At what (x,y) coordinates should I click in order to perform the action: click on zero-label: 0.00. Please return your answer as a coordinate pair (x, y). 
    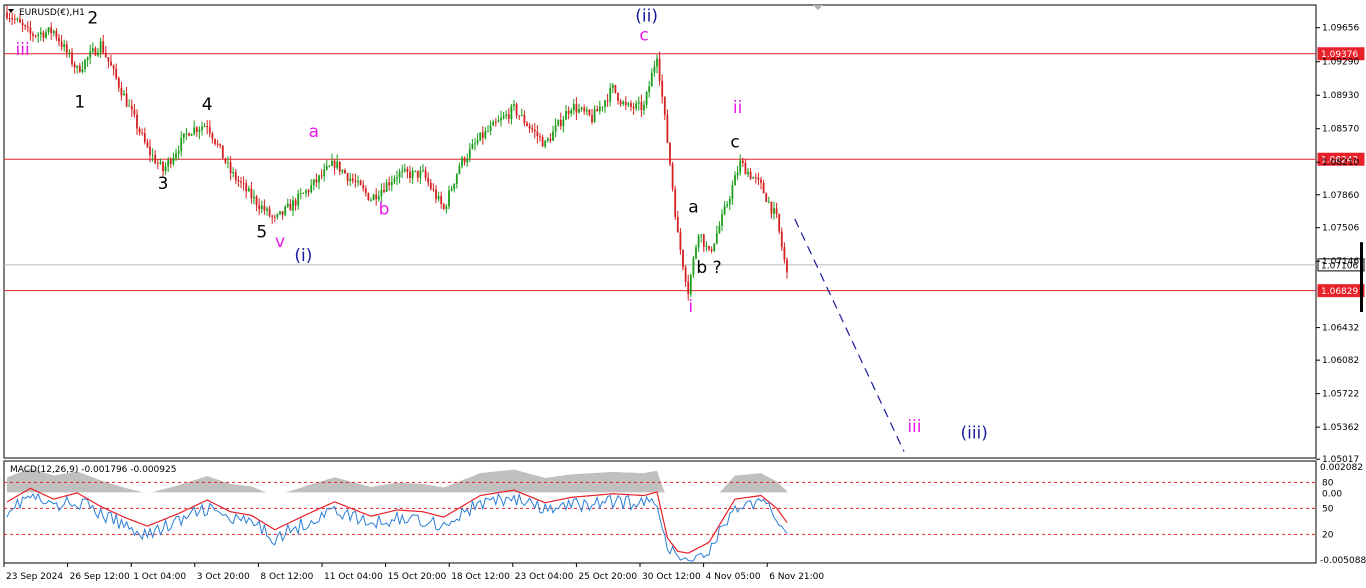
    Looking at the image, I should click on (1332, 494).